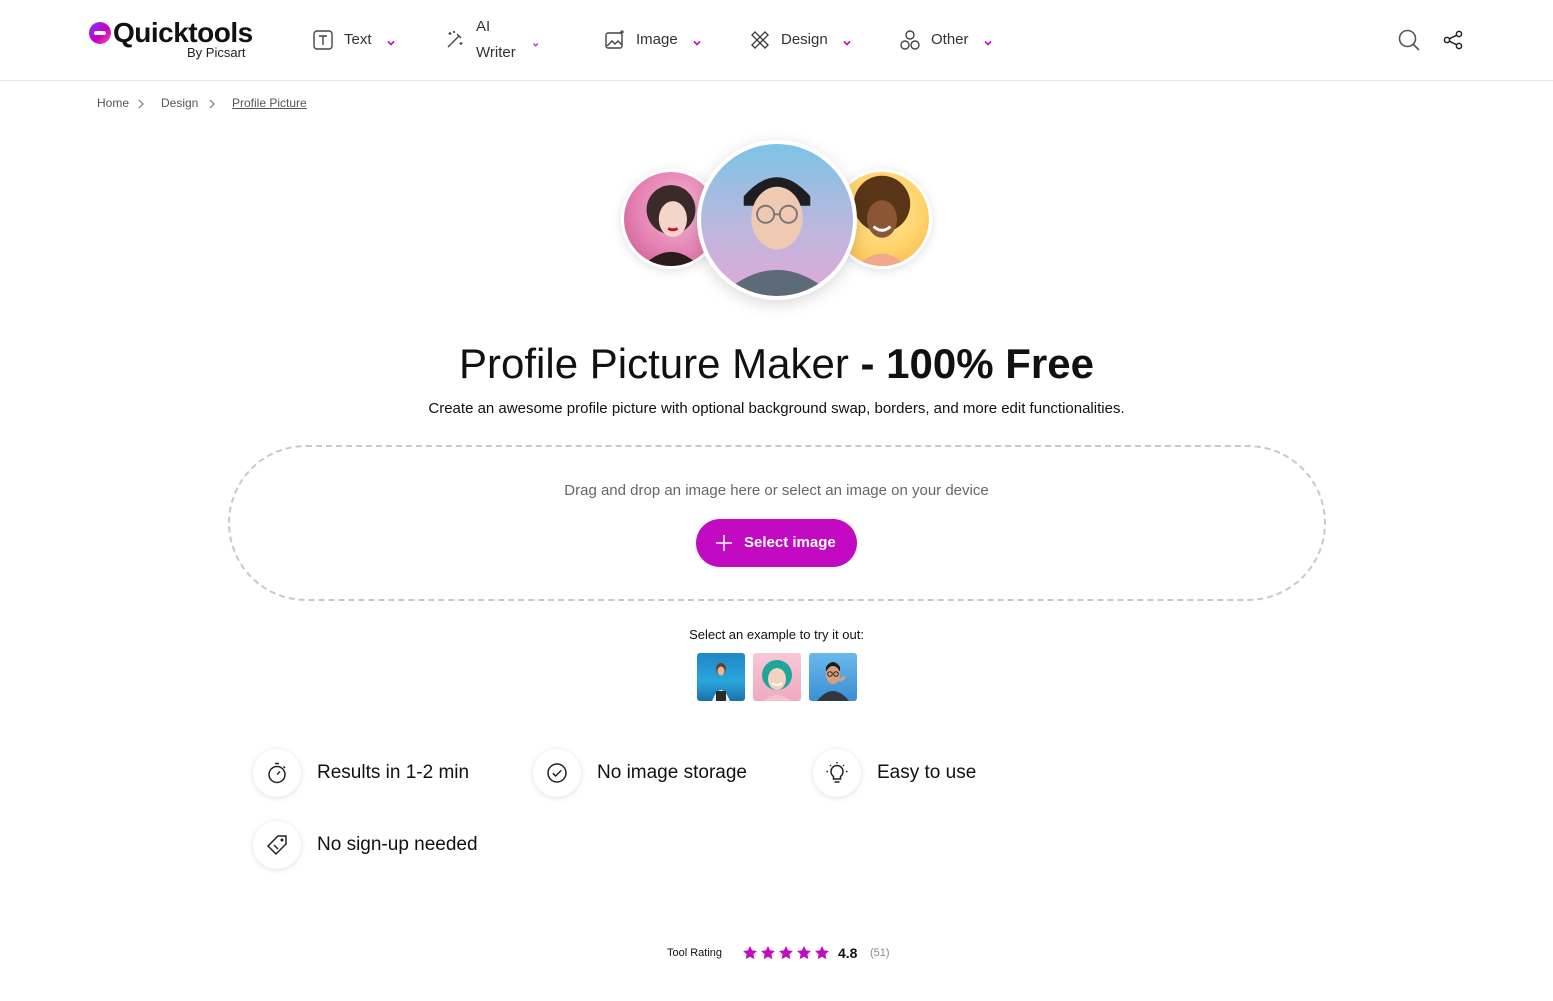 This screenshot has height=1001, width=1553. I want to click on share-icon, so click(1453, 40).